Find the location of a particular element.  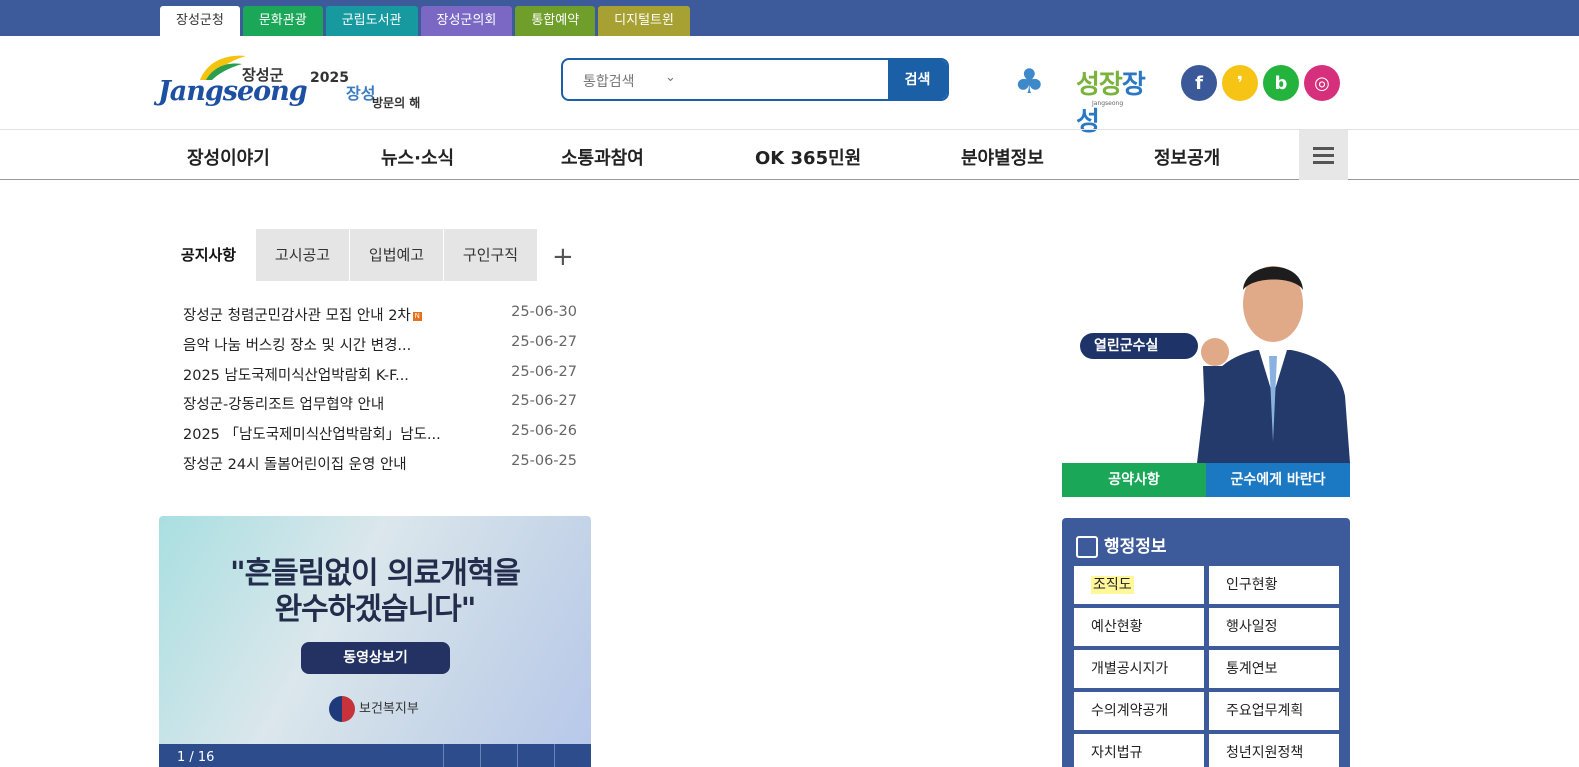

admin-info-heading: 행정정보 is located at coordinates (1121, 545).